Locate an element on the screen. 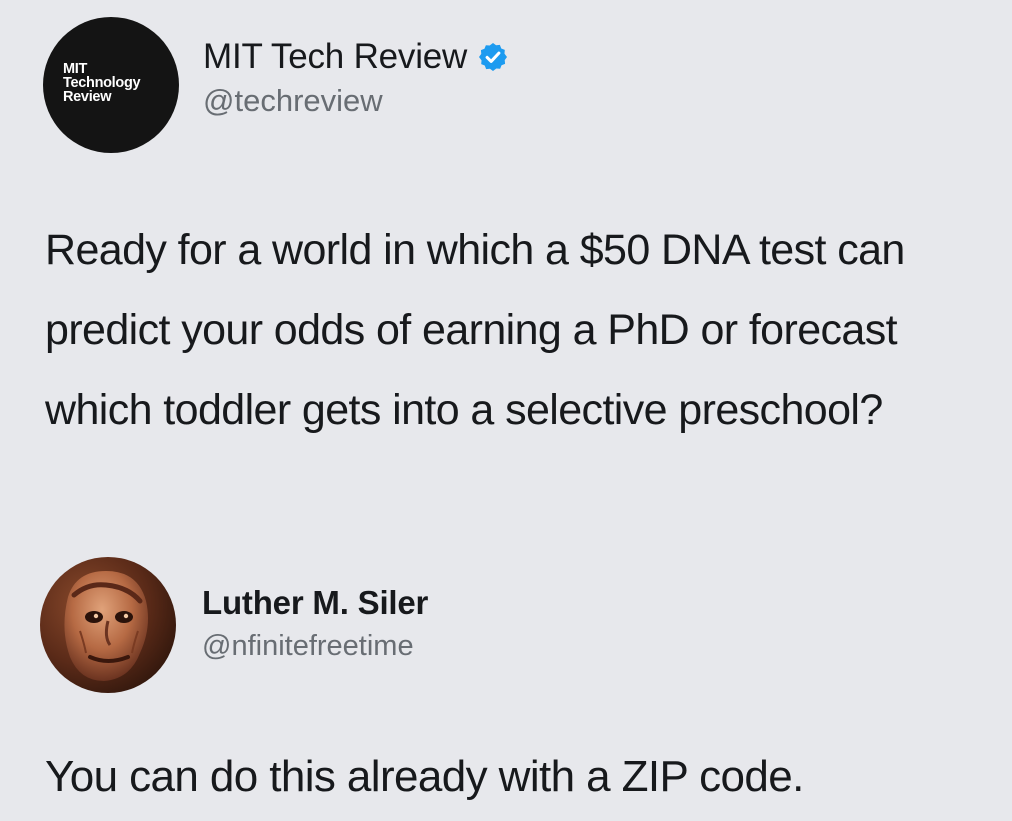 The width and height of the screenshot is (1012, 821). reply-author-avatar is located at coordinates (108, 625).